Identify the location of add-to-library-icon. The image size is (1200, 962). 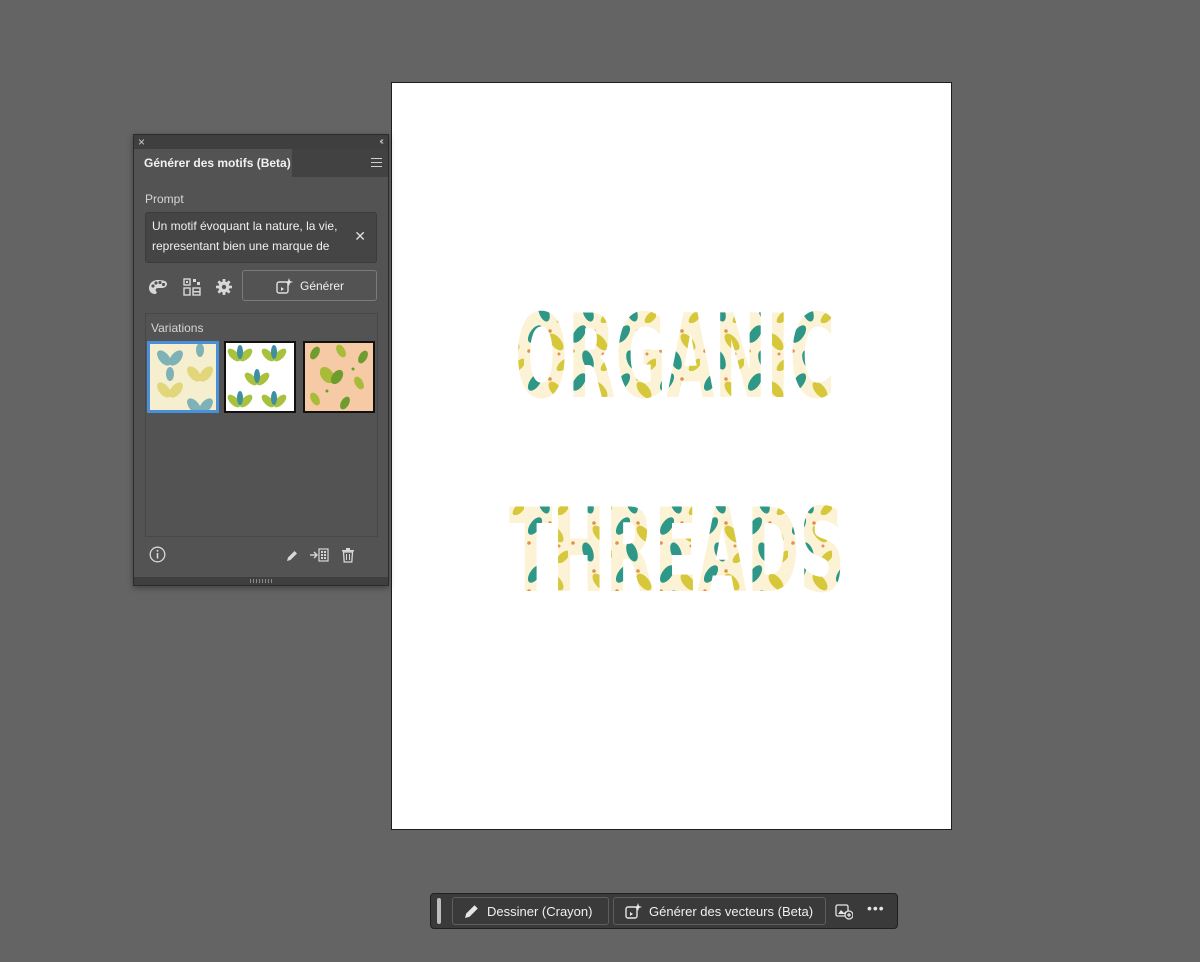
(844, 911).